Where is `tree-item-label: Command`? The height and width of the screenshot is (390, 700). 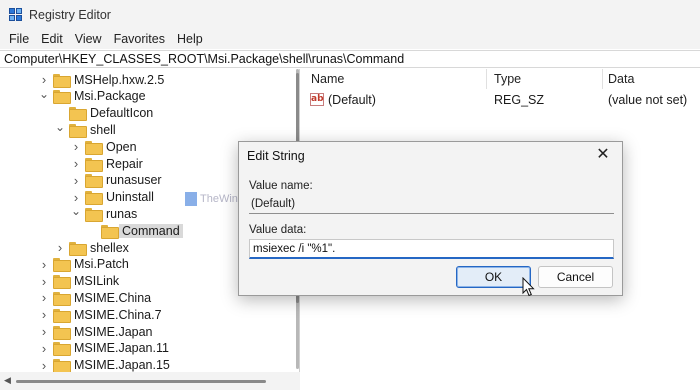
tree-item-label: Command is located at coordinates (151, 230).